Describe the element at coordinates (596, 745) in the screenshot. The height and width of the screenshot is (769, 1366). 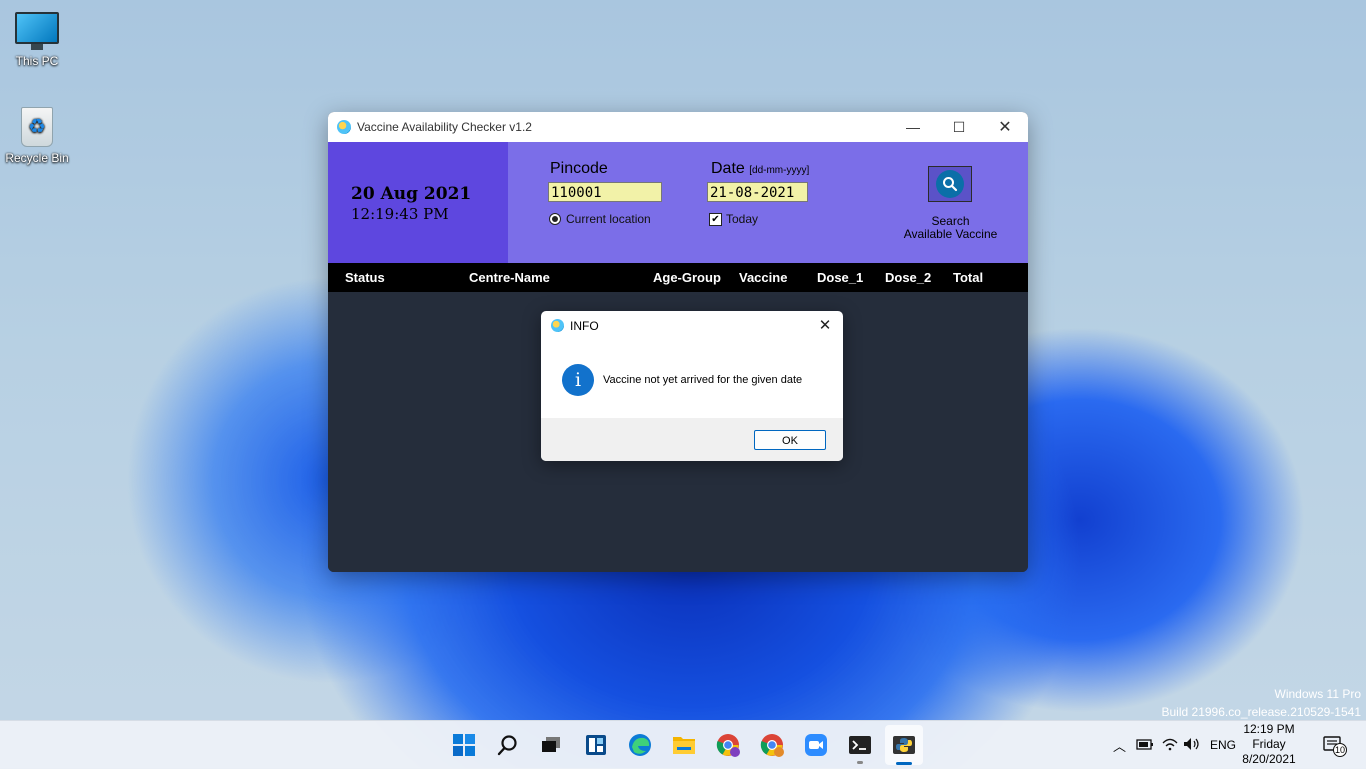
I see `widgets-icon` at that location.